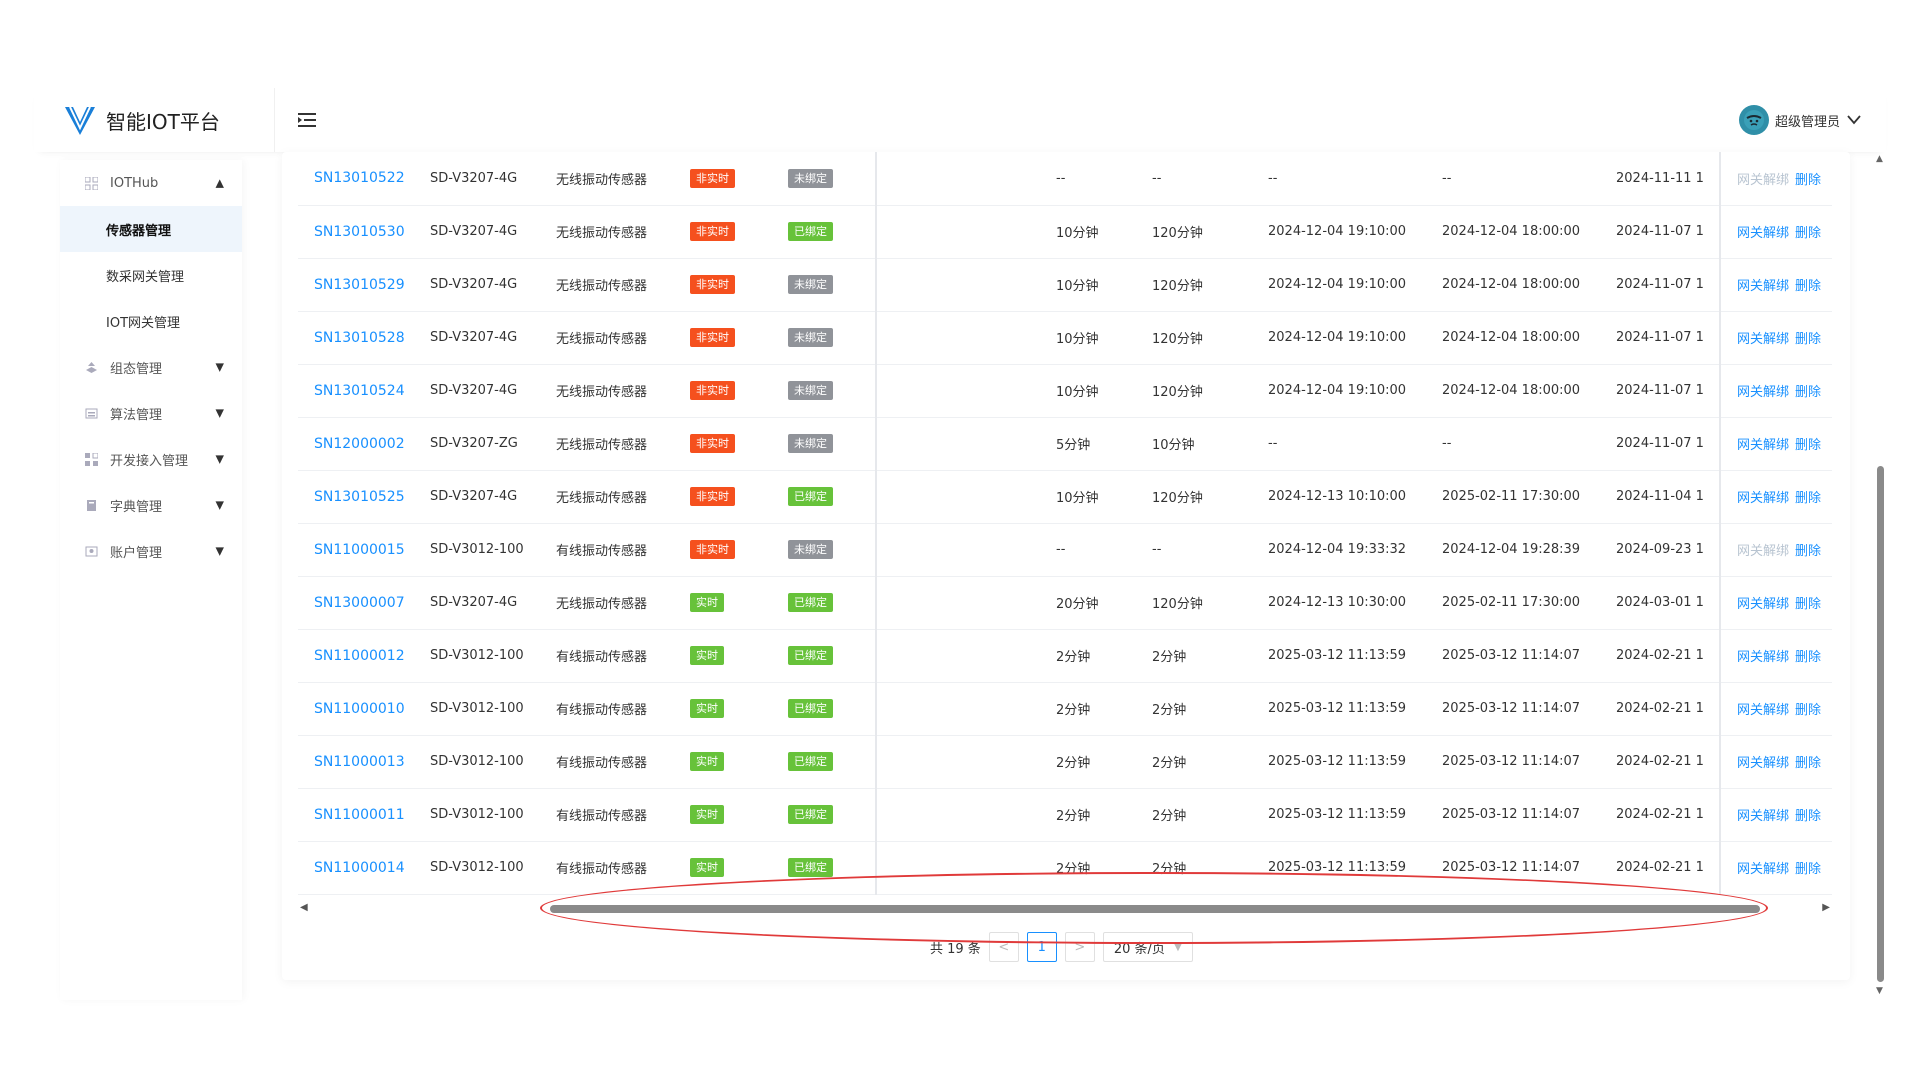  I want to click on brand-logo: 智能IOT平台, so click(154, 120).